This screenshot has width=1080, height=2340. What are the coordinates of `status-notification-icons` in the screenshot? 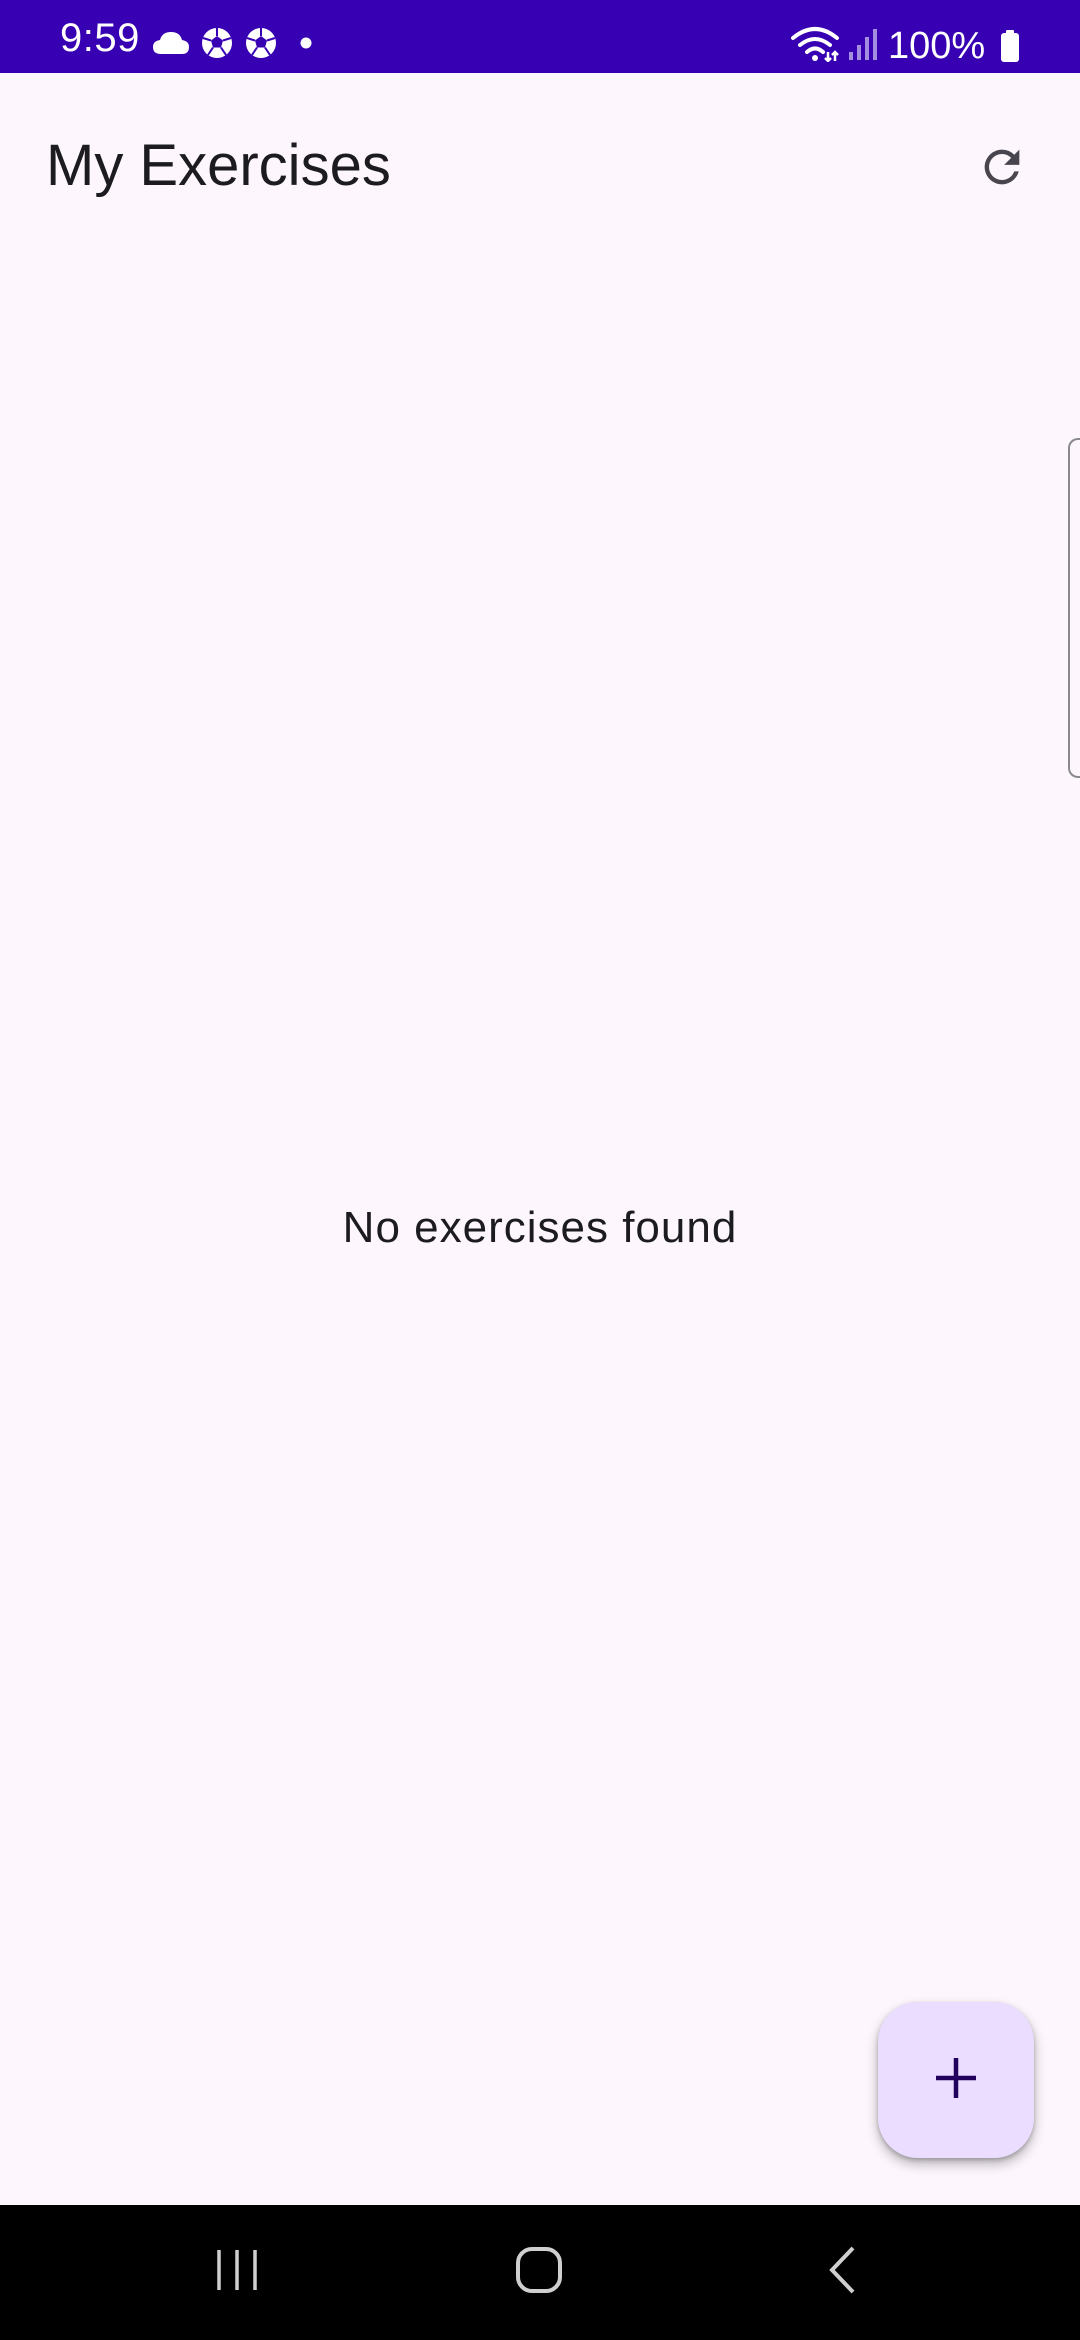 It's located at (232, 43).